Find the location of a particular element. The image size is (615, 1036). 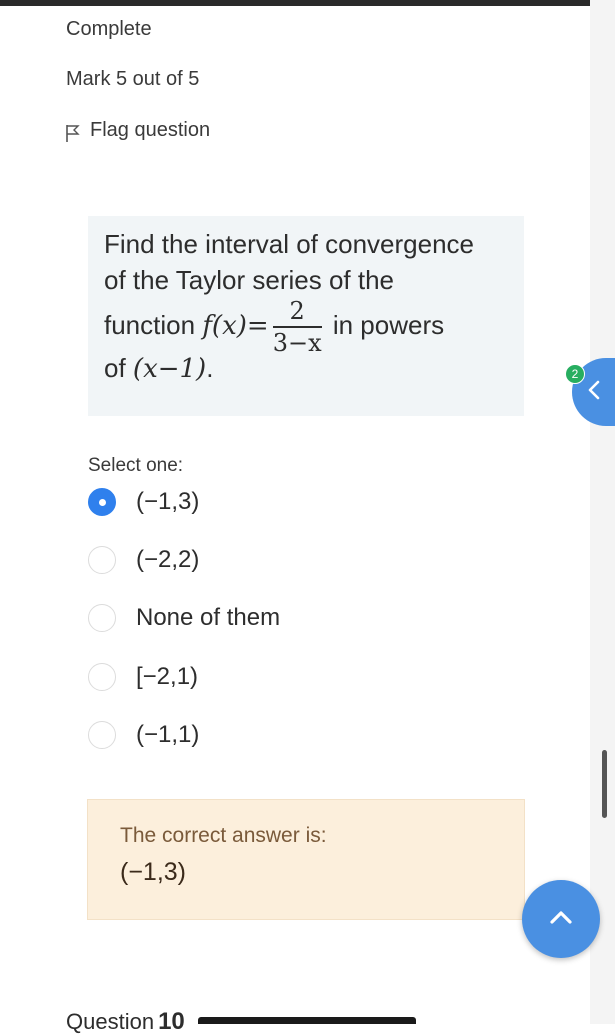

select-one-label: Select one: is located at coordinates (136, 465).